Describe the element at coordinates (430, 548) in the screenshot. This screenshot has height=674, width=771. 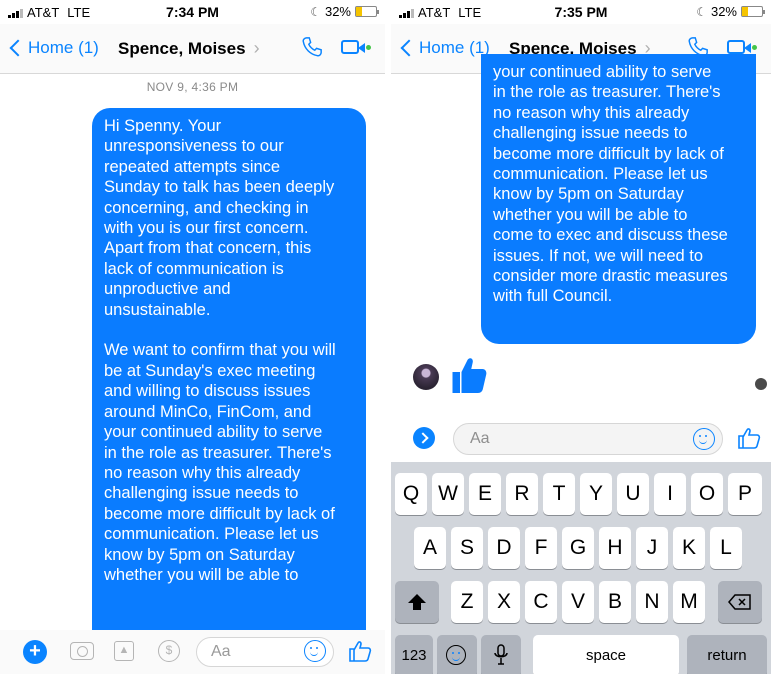
I see `key-a: A` at that location.